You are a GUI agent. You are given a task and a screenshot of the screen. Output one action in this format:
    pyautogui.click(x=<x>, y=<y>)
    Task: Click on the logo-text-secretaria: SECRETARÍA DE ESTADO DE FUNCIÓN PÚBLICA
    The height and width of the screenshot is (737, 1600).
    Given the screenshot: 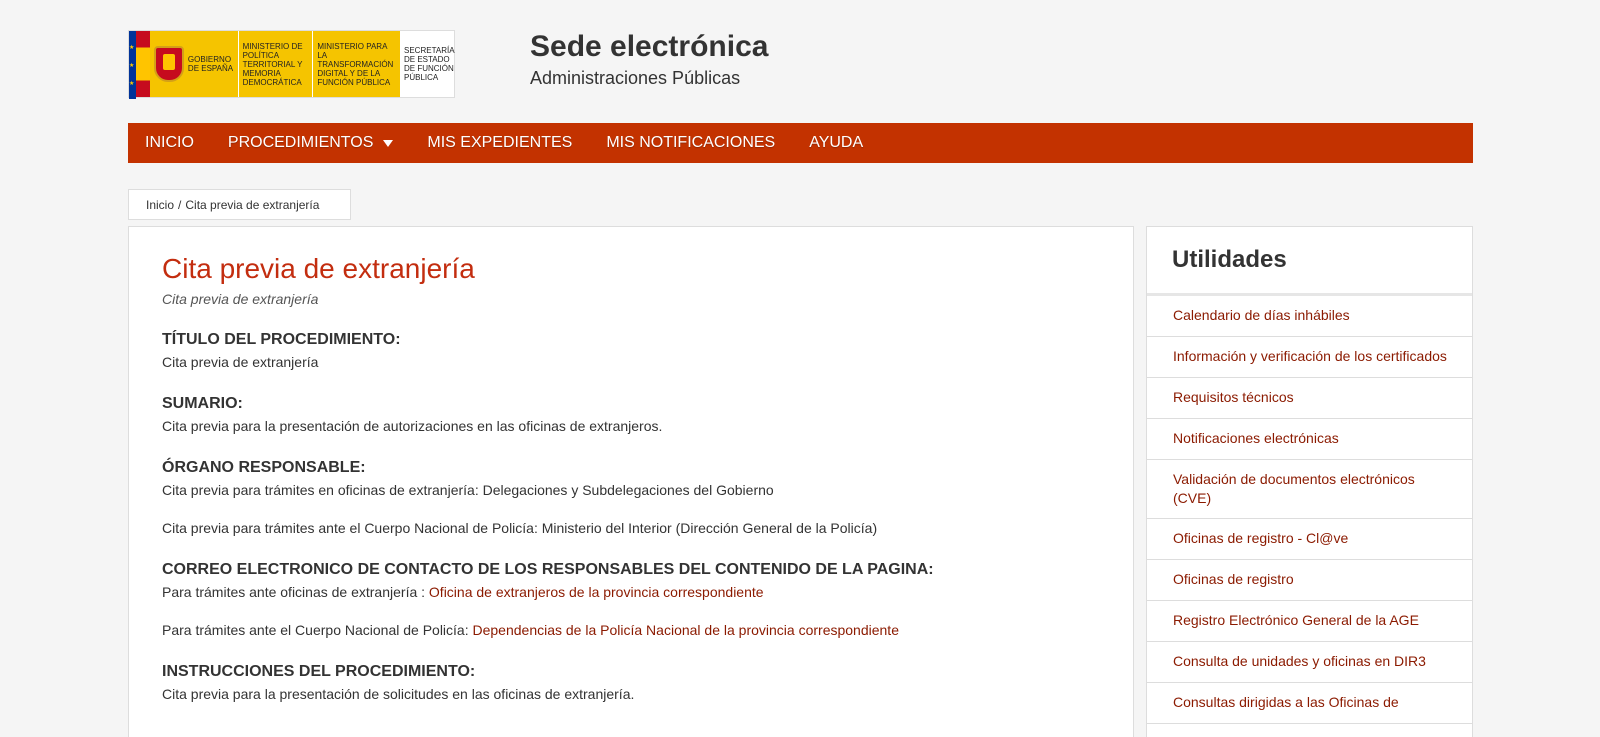 What is the action you would take?
    pyautogui.click(x=427, y=64)
    